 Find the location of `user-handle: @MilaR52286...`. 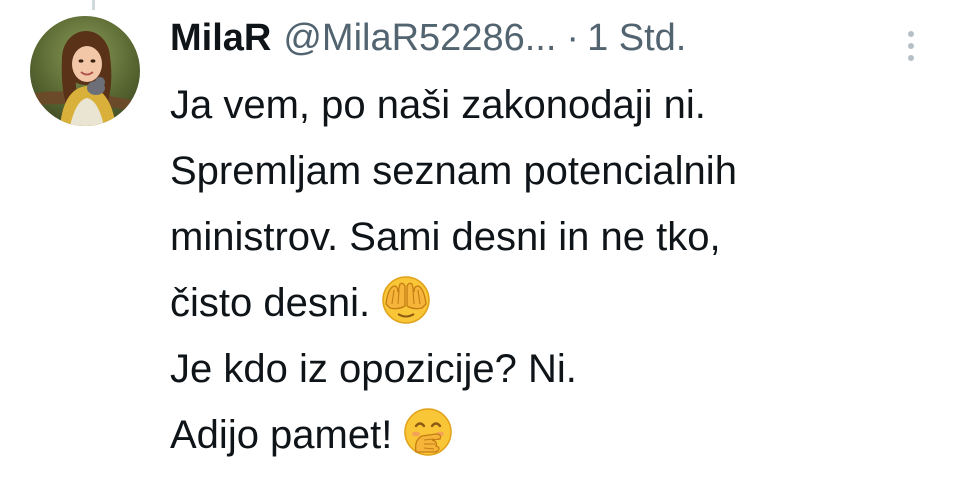

user-handle: @MilaR52286... is located at coordinates (419, 38).